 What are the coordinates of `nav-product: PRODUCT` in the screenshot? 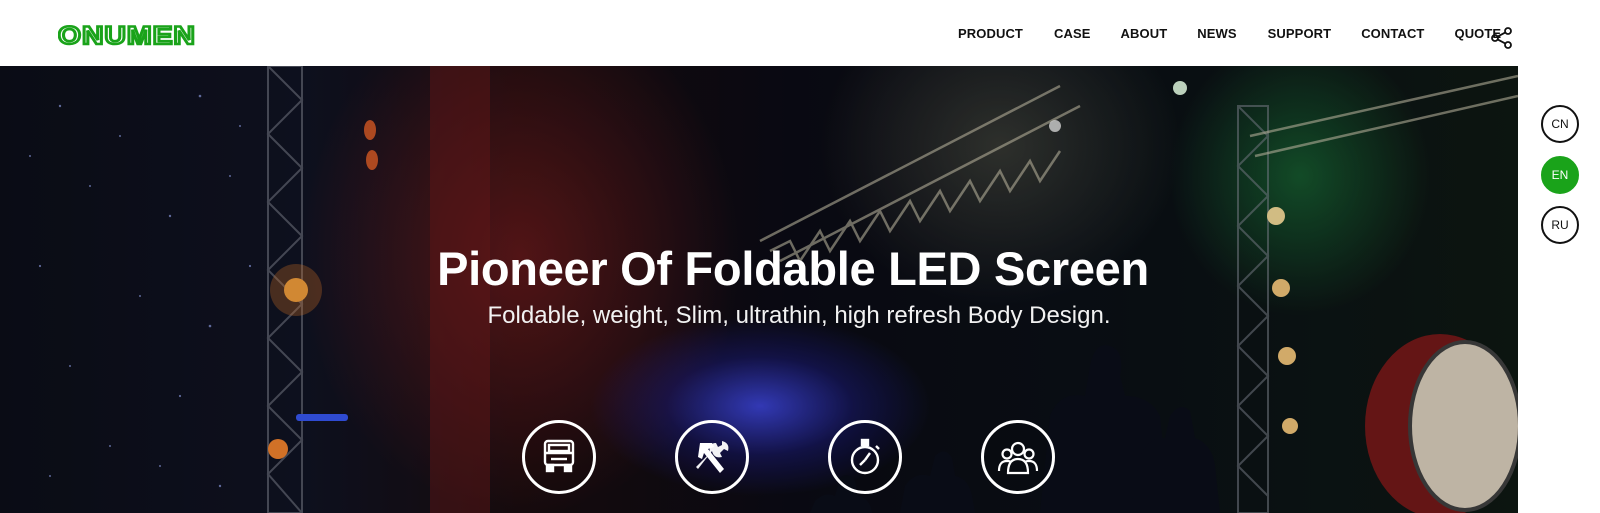 It's located at (990, 37).